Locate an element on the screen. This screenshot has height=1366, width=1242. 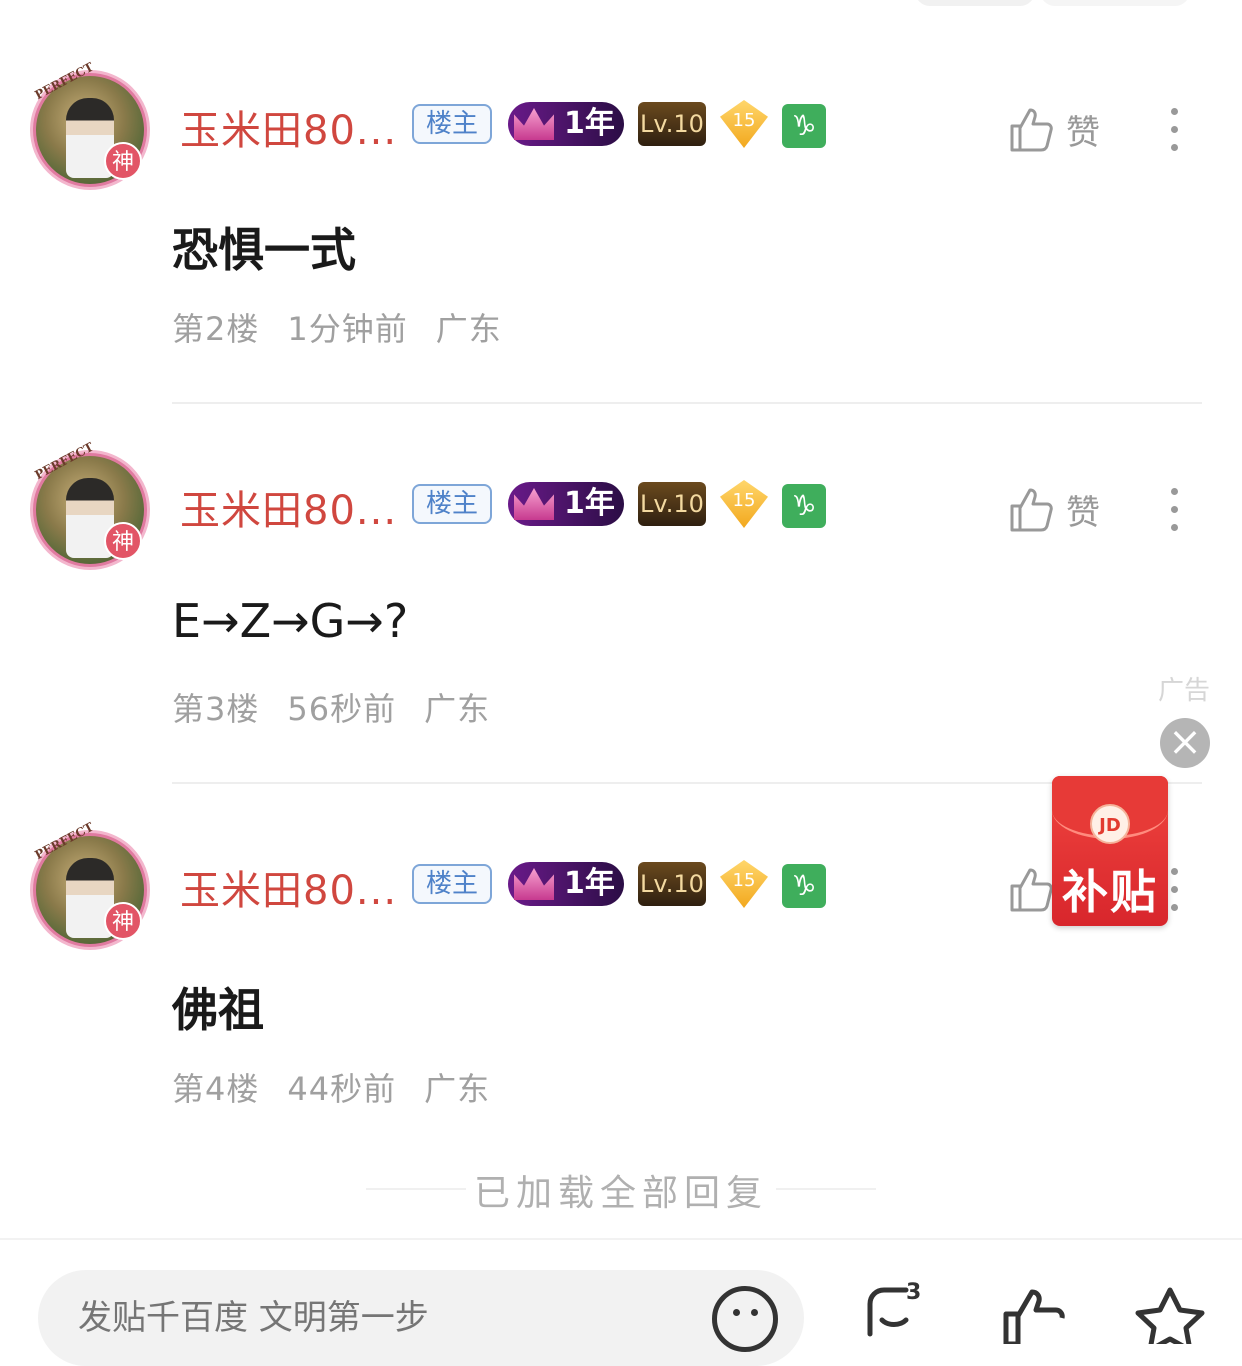
emoji-icon is located at coordinates (745, 1319).